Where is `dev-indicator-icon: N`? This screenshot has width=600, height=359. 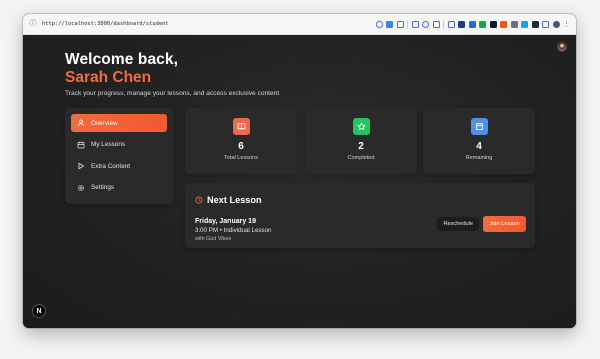
dev-indicator-icon: N is located at coordinates (39, 311).